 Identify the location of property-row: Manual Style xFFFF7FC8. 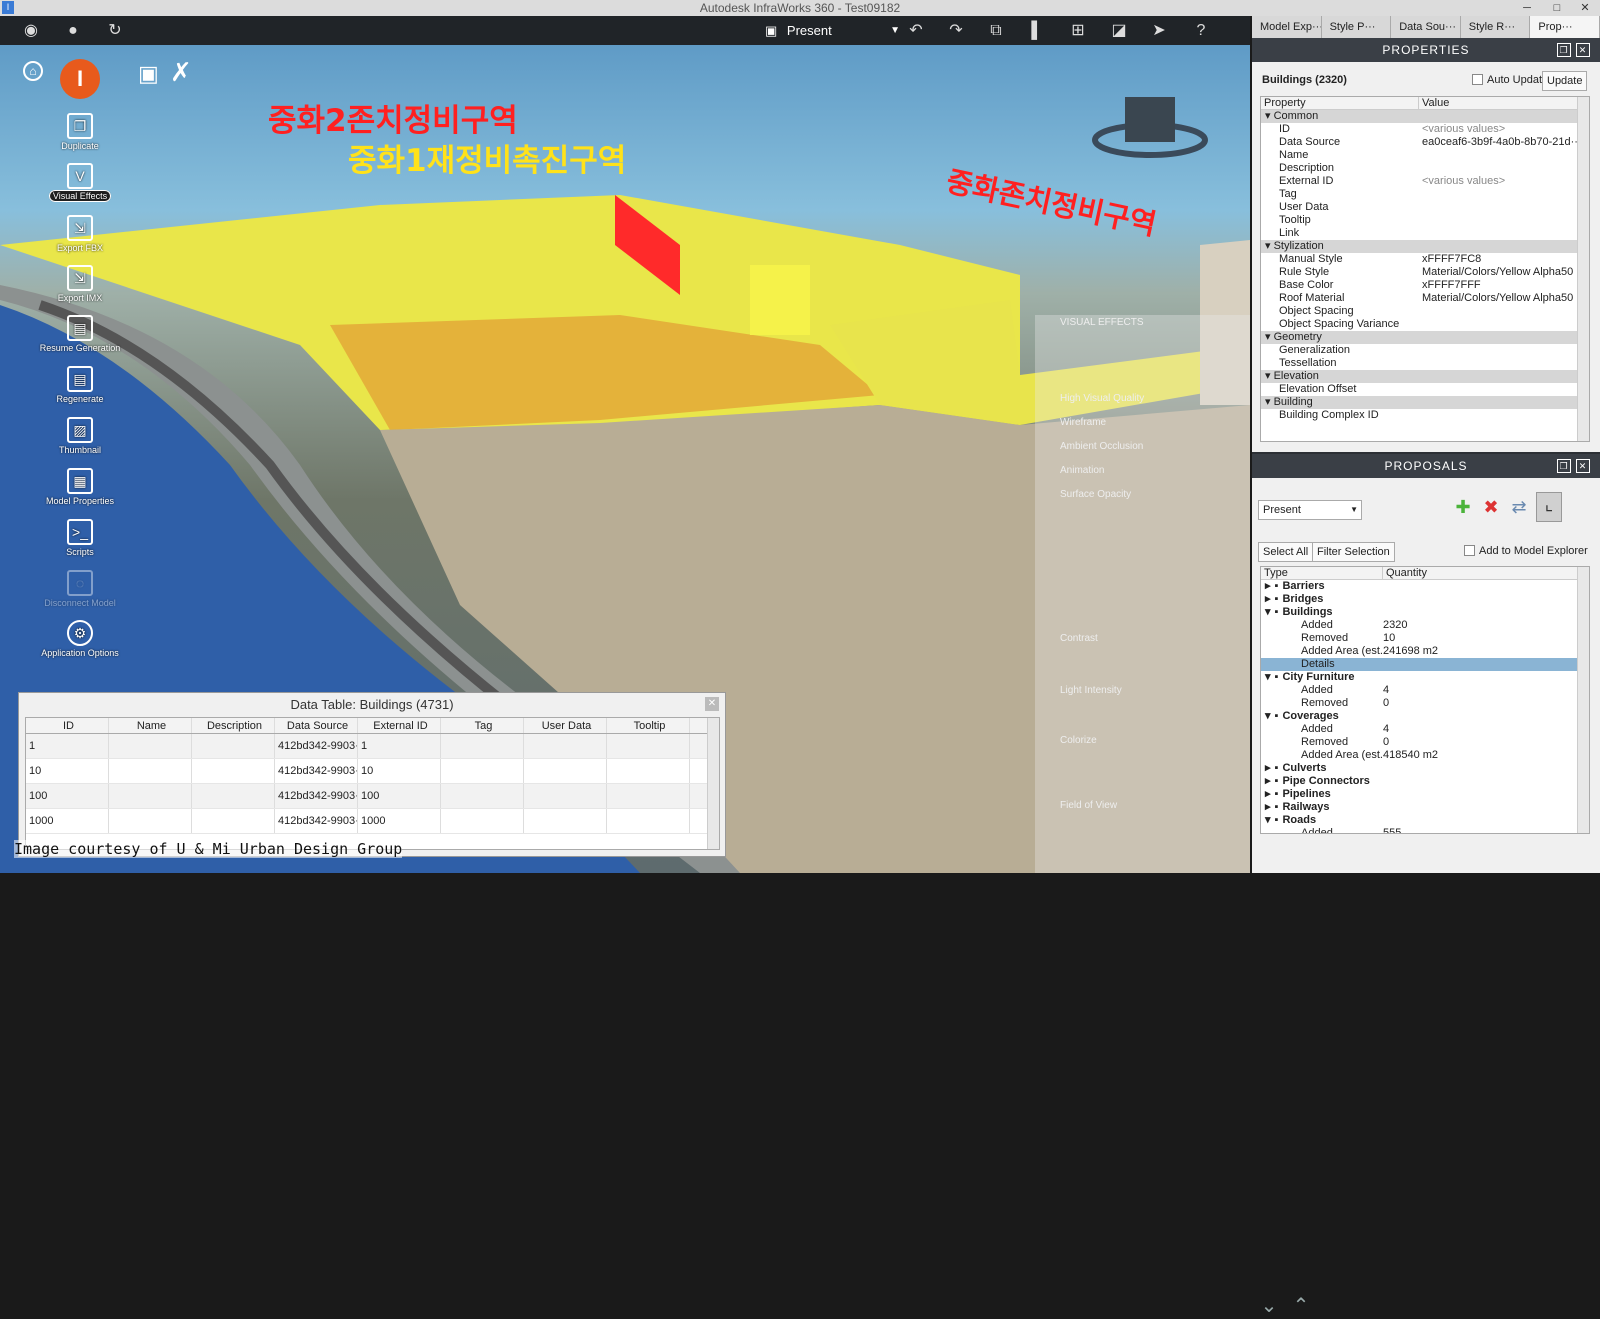
(1425, 259).